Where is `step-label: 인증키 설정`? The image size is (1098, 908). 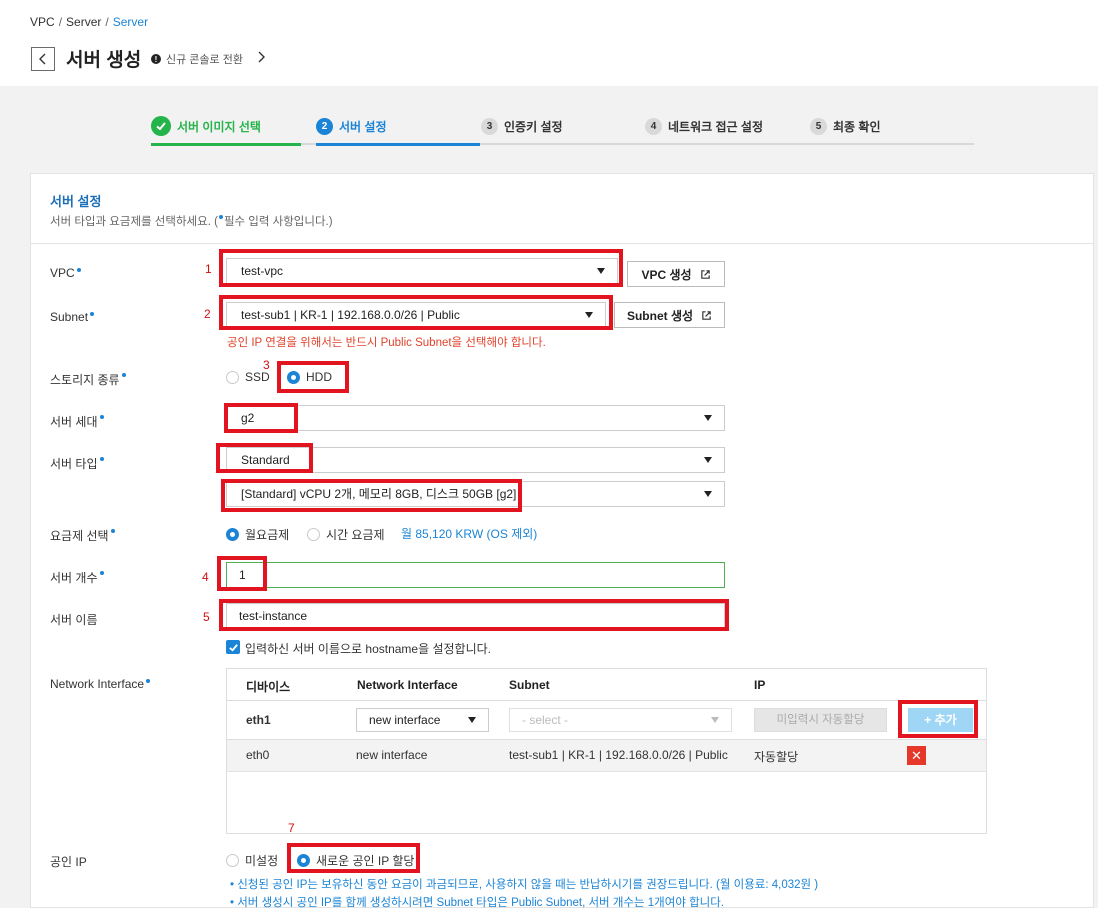 step-label: 인증키 설정 is located at coordinates (533, 127).